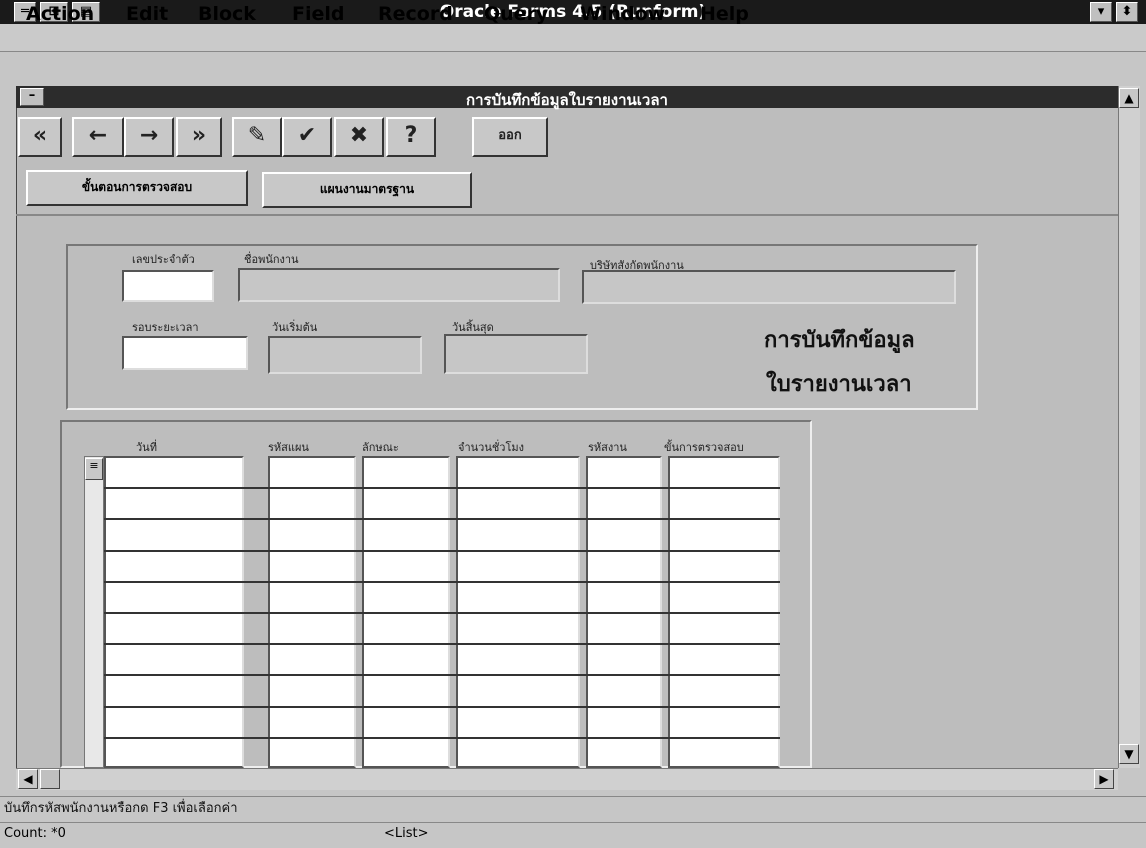 The width and height of the screenshot is (1146, 848). I want to click on cancel-icon: ✖, so click(359, 137).